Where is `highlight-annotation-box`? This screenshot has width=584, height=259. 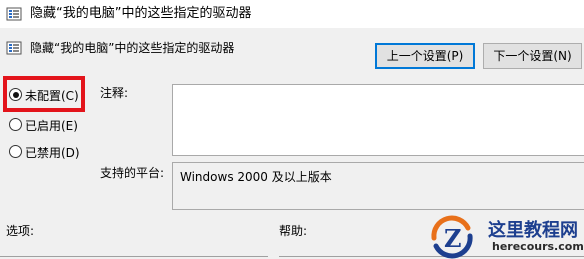
highlight-annotation-box is located at coordinates (44, 94).